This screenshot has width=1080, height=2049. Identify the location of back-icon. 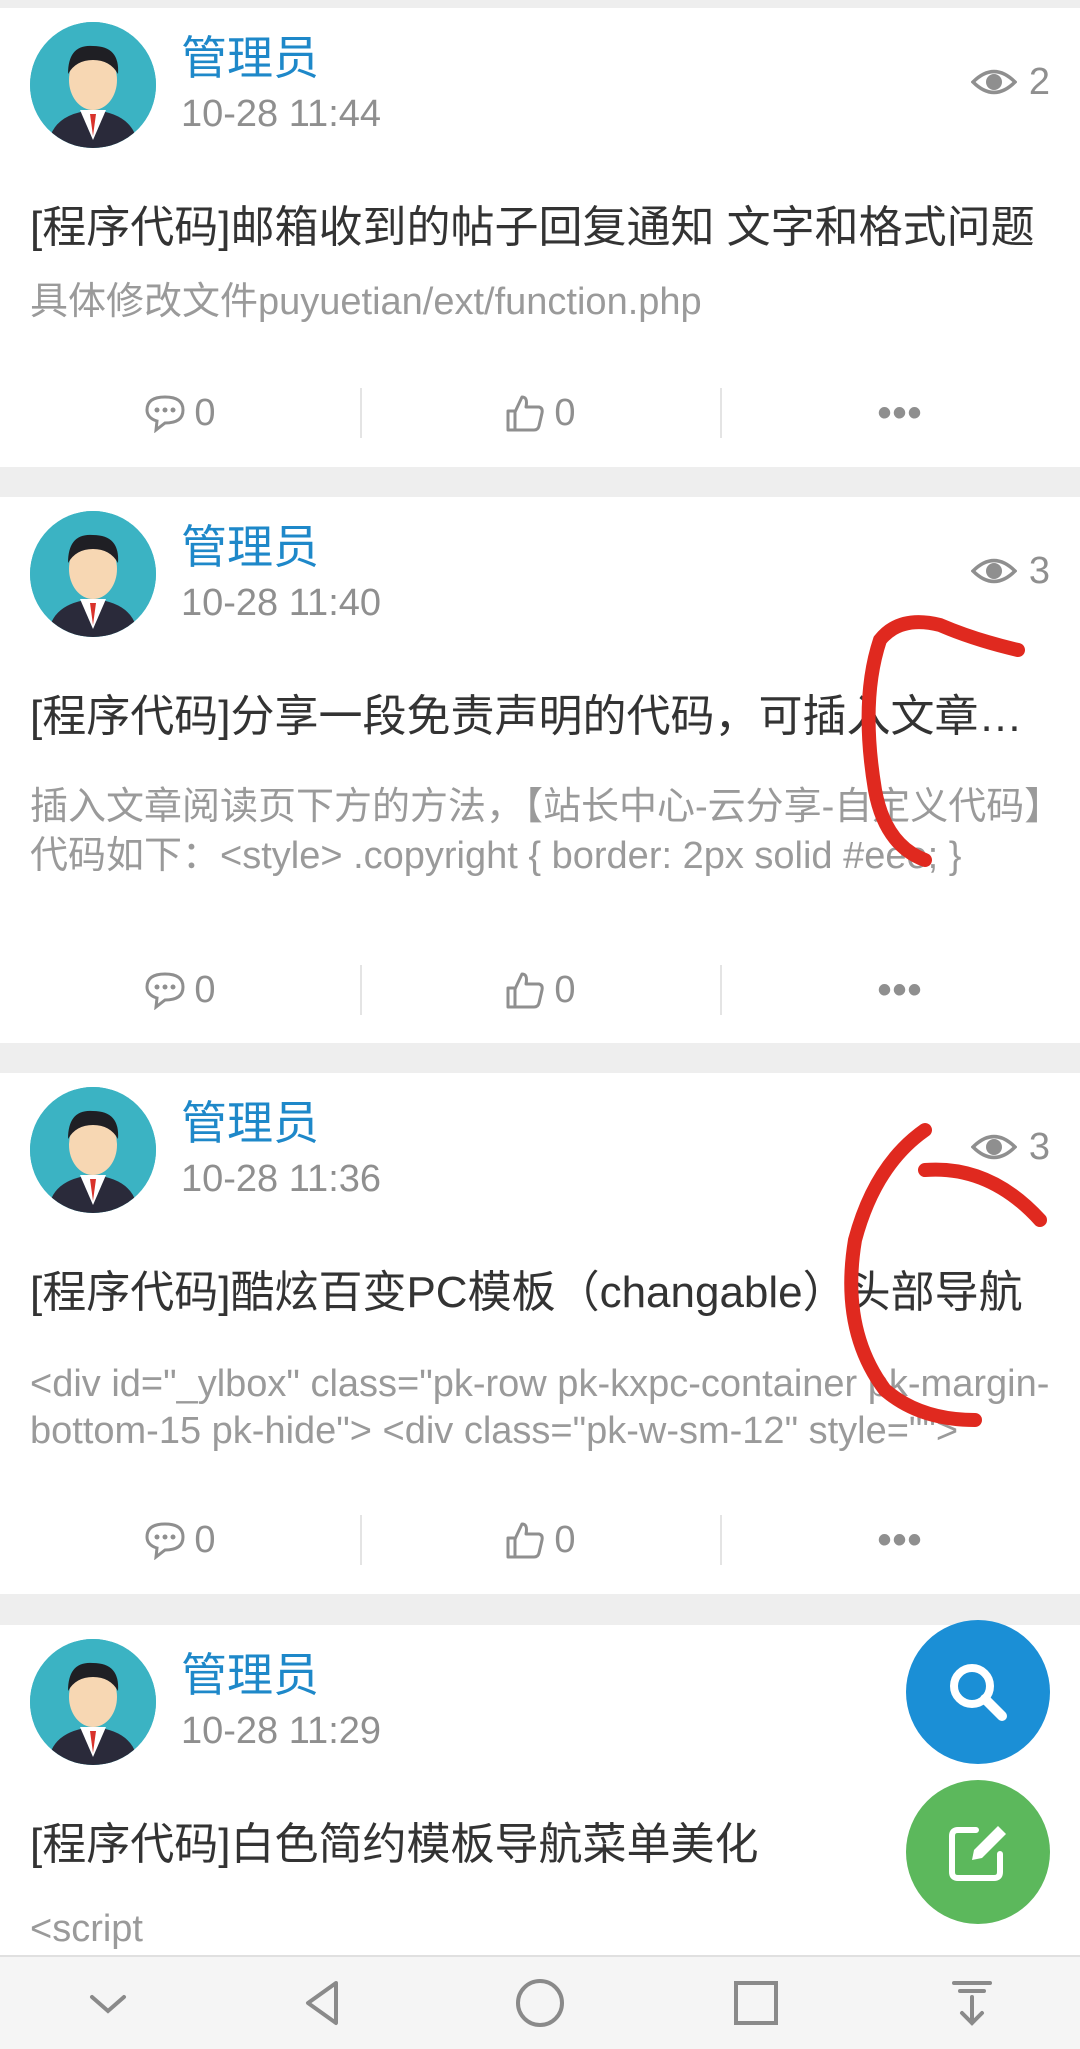
(322, 2003).